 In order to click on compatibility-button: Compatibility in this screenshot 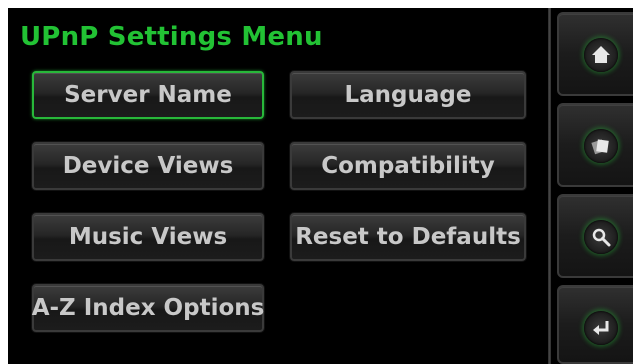, I will do `click(408, 166)`.